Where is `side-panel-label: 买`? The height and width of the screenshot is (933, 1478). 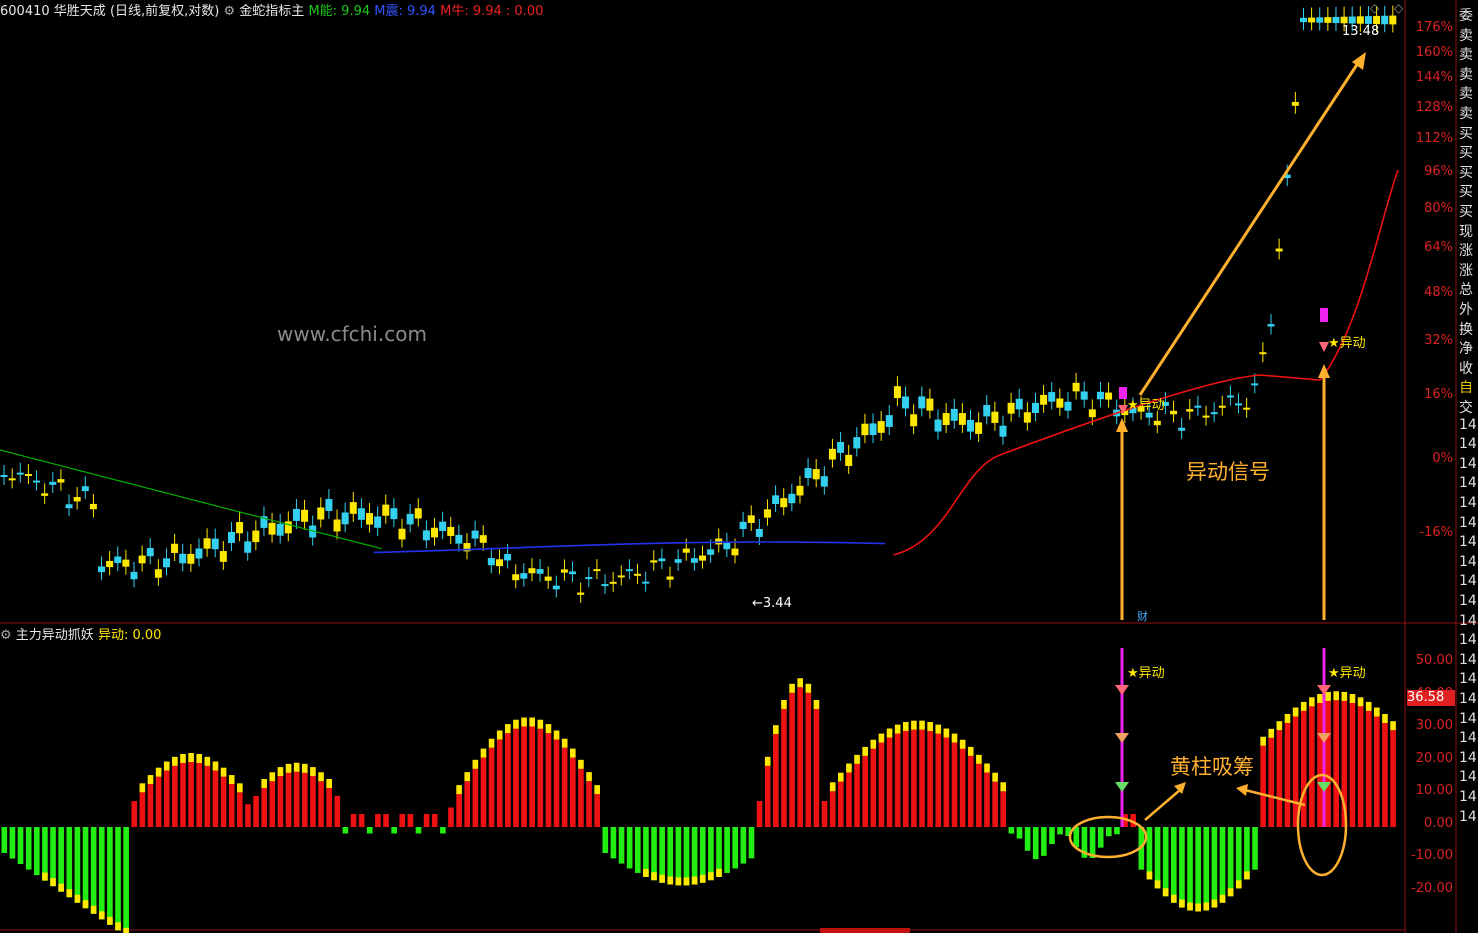
side-panel-label: 买 is located at coordinates (1466, 153).